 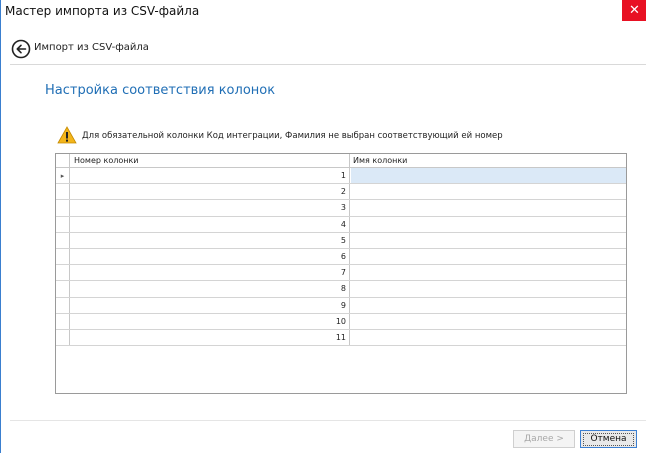 I want to click on table-row: 5, so click(x=341, y=240).